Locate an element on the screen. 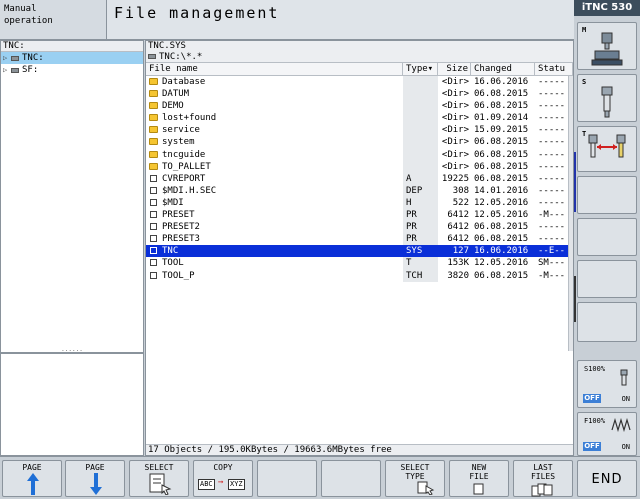 This screenshot has width=640, height=499. file-size-cell: 308 is located at coordinates (460, 190).